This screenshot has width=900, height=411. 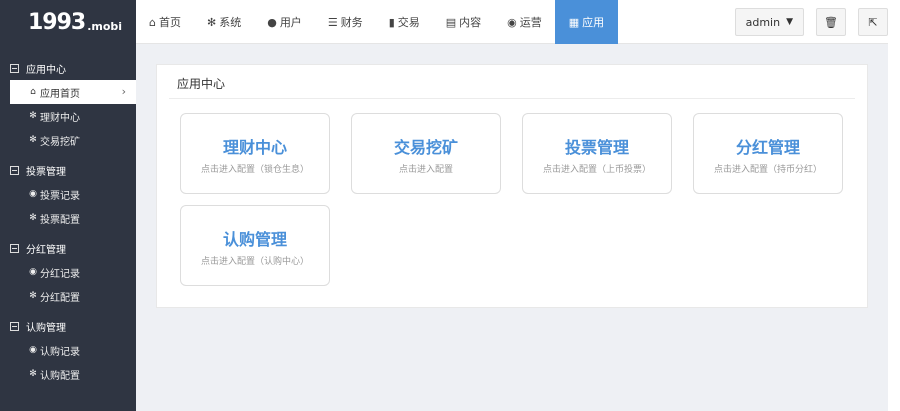 What do you see at coordinates (68, 140) in the screenshot?
I see `sidebar-item-trade-mining: ✻ 交易挖矿` at bounding box center [68, 140].